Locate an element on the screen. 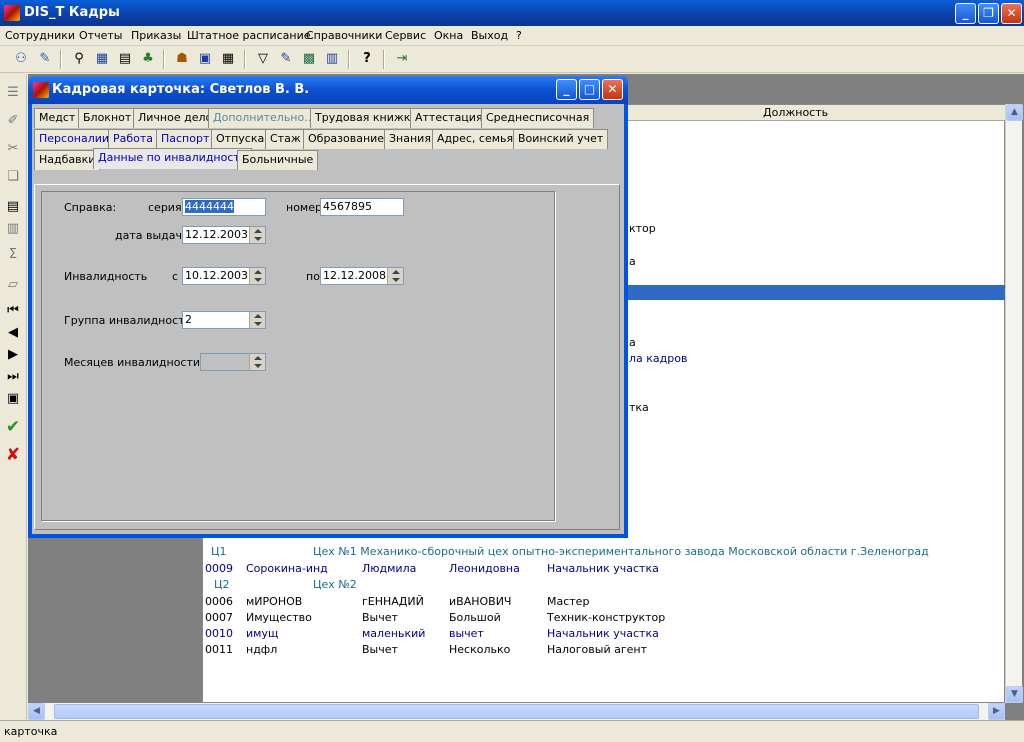  tab-address-family: Адрес, семья is located at coordinates (475, 139).